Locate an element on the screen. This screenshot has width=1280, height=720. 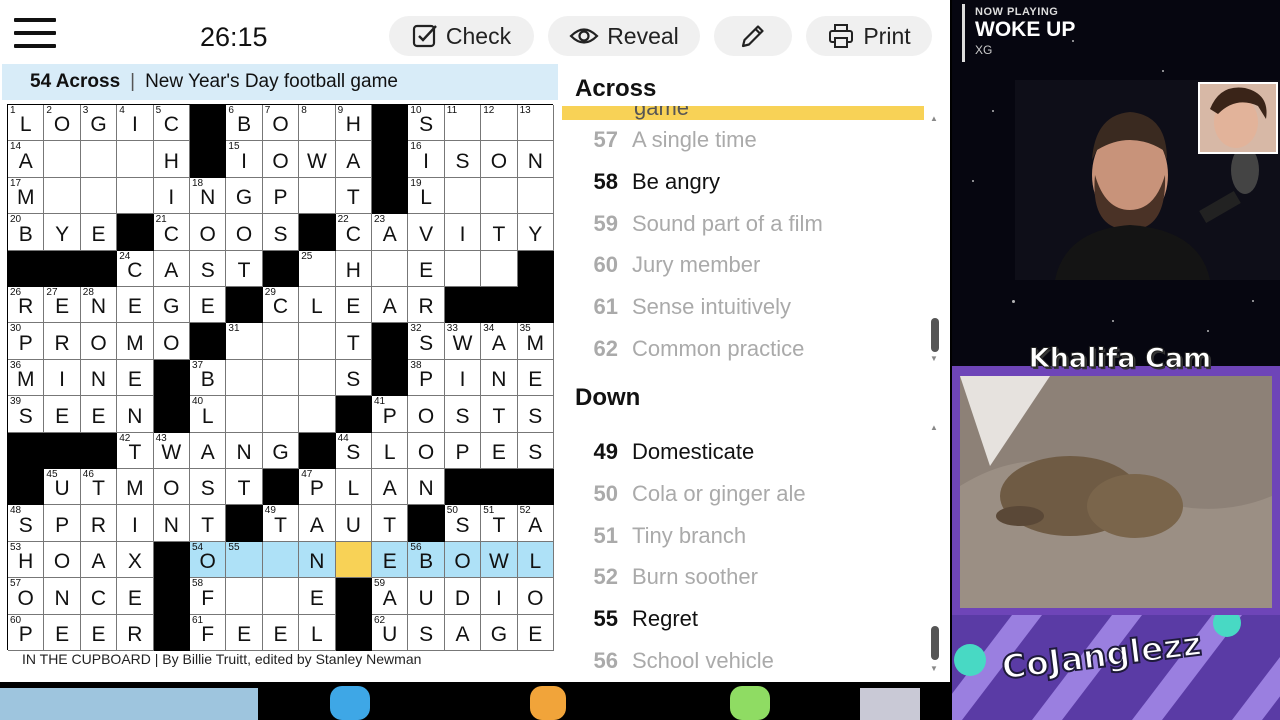
grid-cell: 42 T is located at coordinates (135, 450).